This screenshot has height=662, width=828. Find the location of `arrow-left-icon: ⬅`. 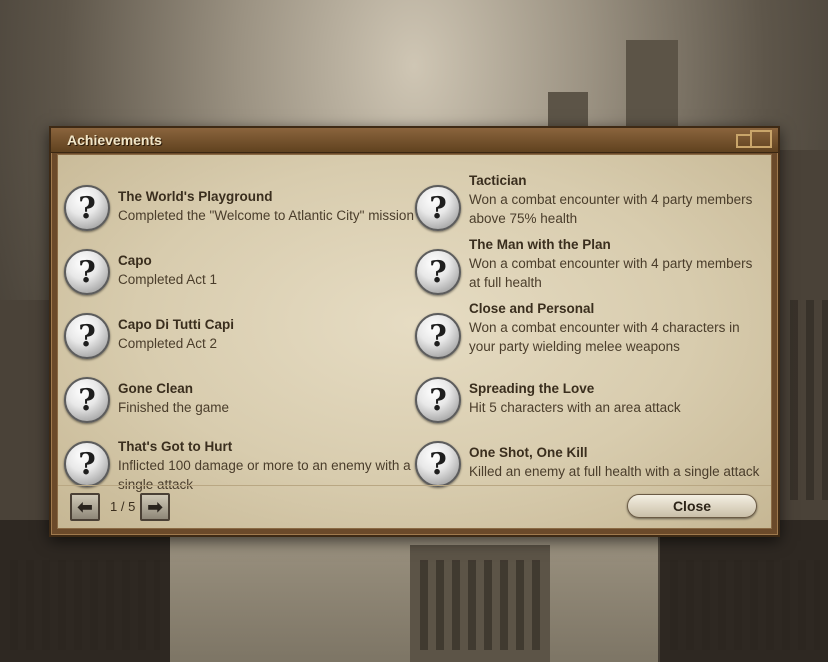

arrow-left-icon: ⬅ is located at coordinates (85, 506).